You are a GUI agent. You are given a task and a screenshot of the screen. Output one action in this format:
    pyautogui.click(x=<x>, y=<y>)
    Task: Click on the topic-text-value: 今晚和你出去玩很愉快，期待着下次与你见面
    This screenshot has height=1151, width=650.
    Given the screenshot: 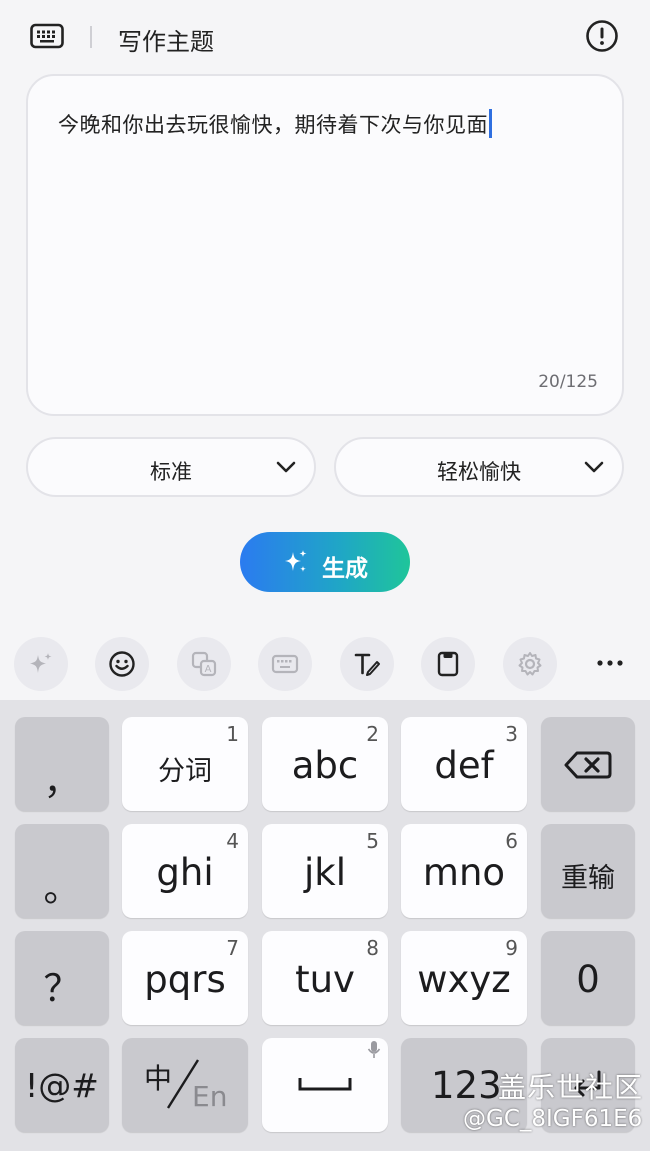 What is the action you would take?
    pyautogui.click(x=273, y=125)
    